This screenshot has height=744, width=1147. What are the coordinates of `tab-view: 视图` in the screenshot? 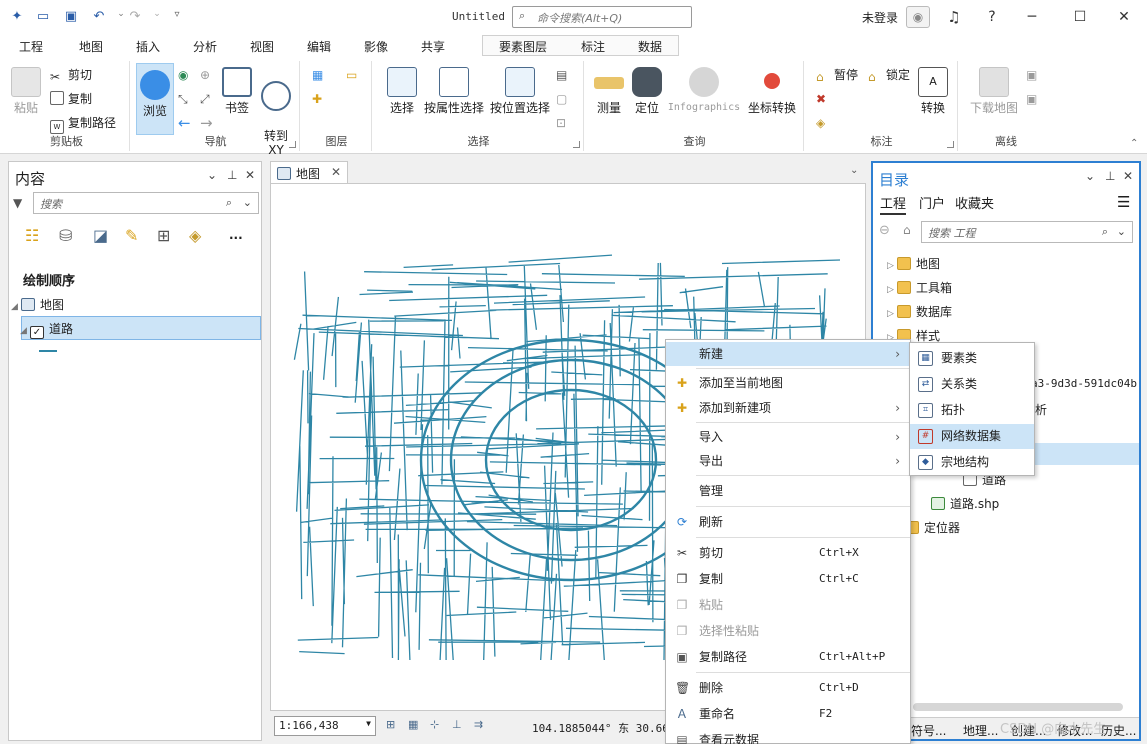 It's located at (262, 46).